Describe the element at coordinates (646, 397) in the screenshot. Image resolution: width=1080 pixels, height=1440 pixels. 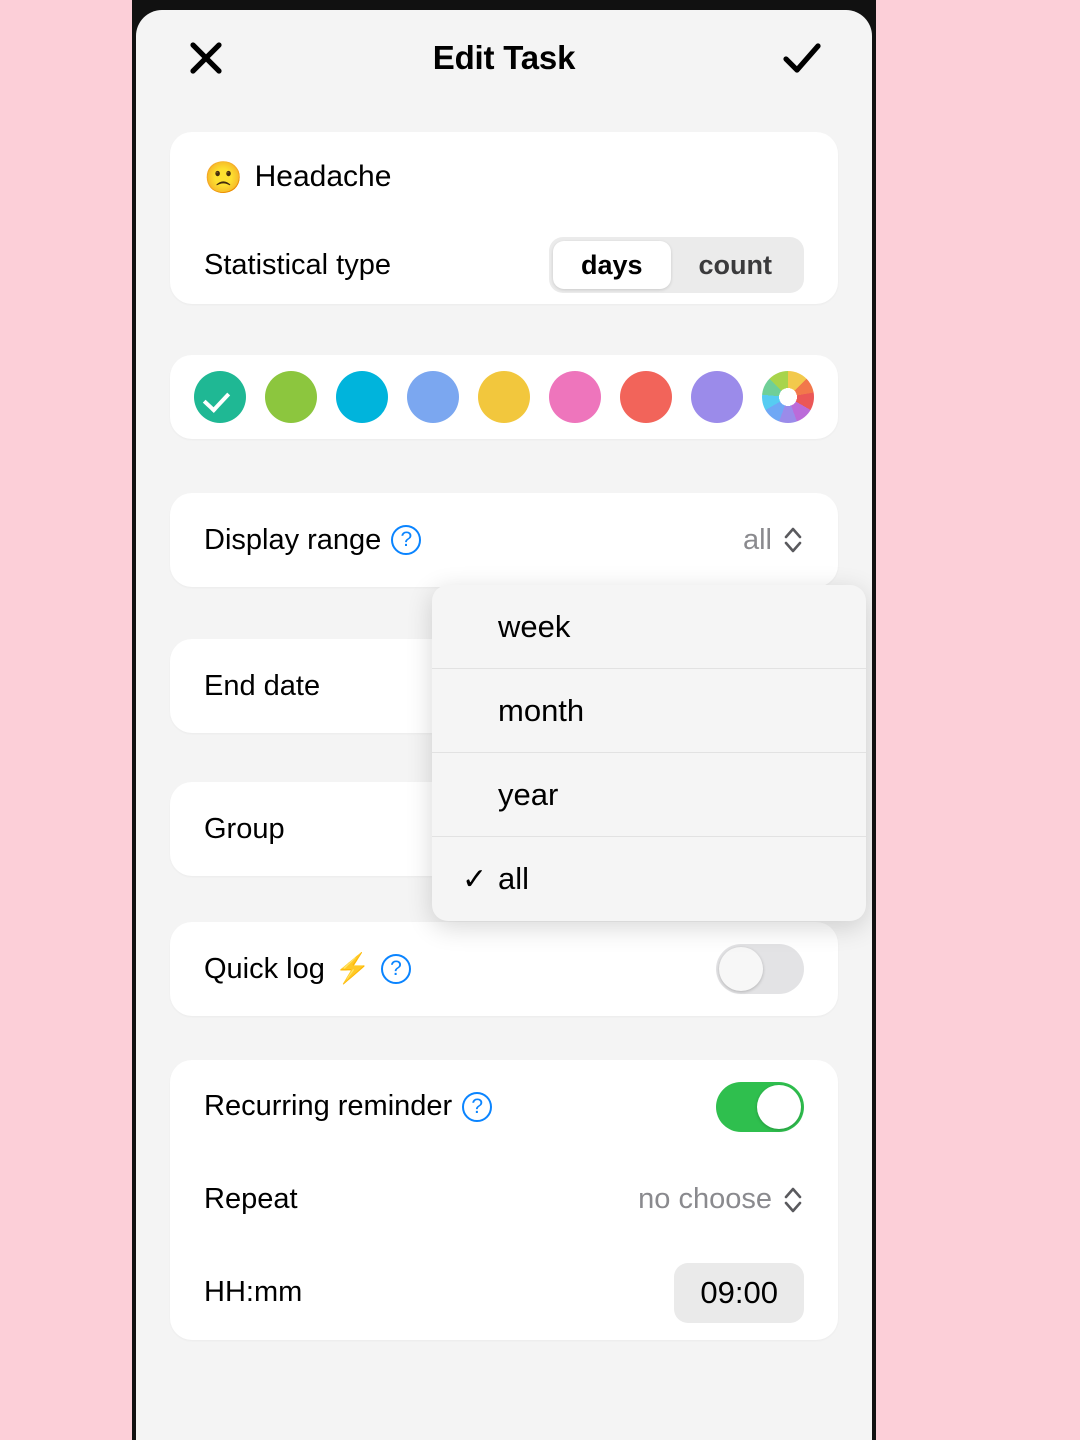
I see `color-swatch-coral-red` at that location.